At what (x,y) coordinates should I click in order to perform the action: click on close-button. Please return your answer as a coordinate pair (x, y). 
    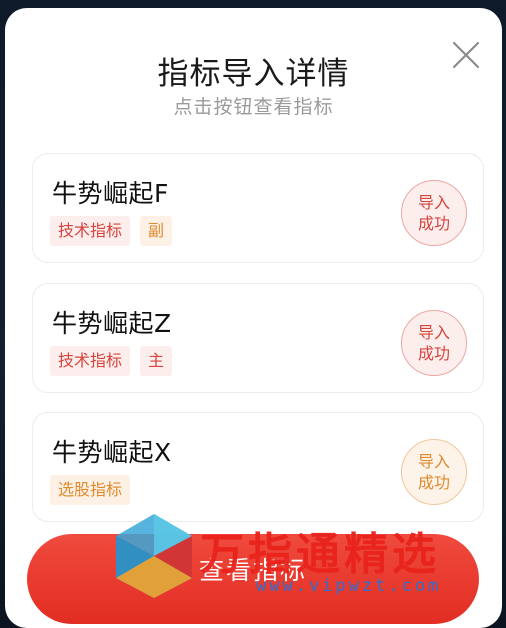
    Looking at the image, I should click on (466, 55).